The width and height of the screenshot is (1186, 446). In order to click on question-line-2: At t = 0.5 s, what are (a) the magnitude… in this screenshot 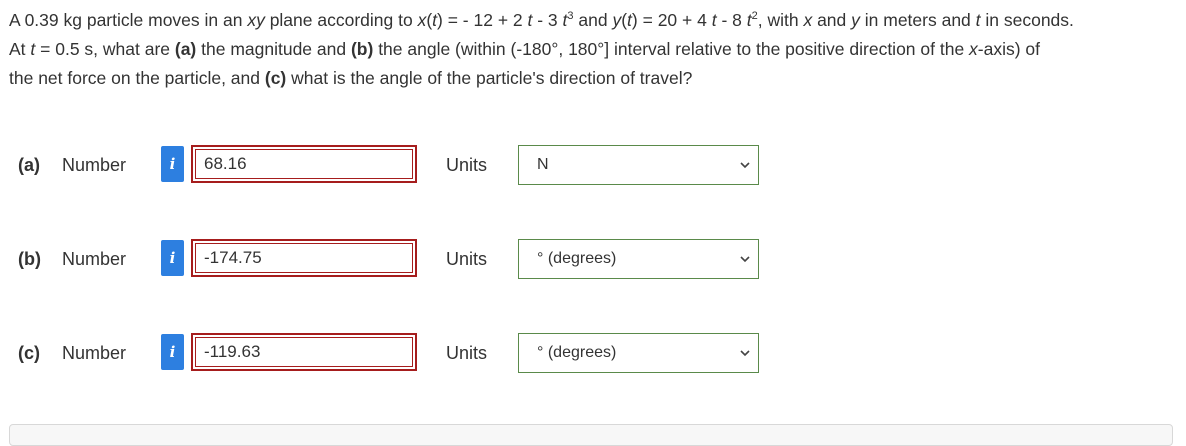, I will do `click(525, 49)`.